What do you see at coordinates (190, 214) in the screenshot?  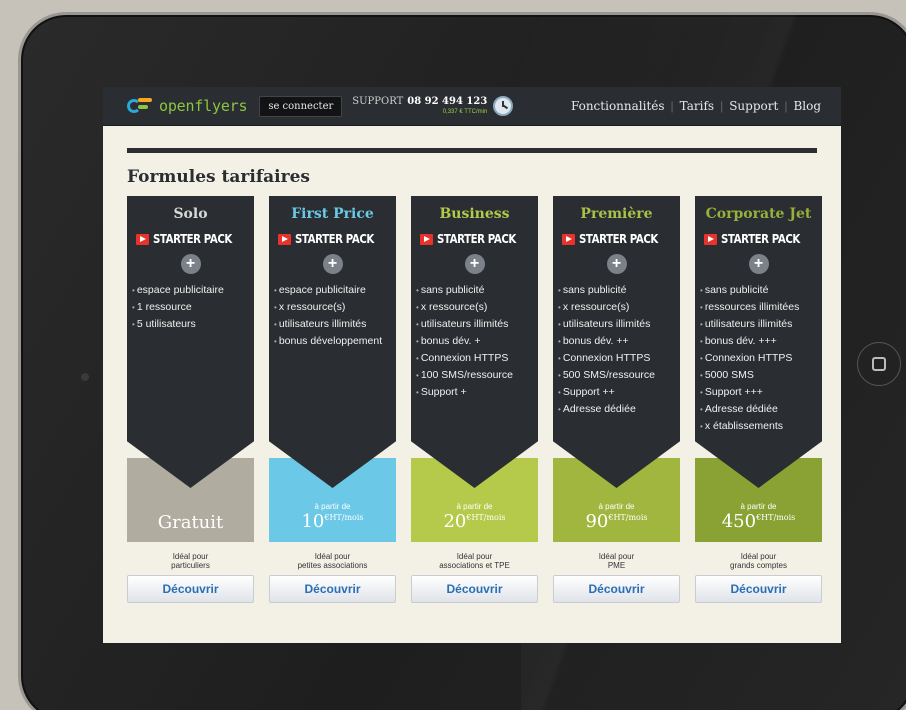 I see `plan-name: Solo` at bounding box center [190, 214].